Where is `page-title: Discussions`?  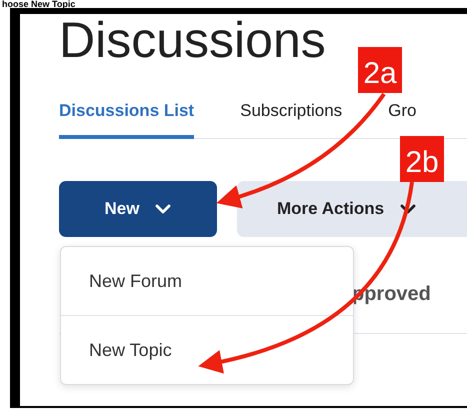 page-title: Discussions is located at coordinates (193, 42).